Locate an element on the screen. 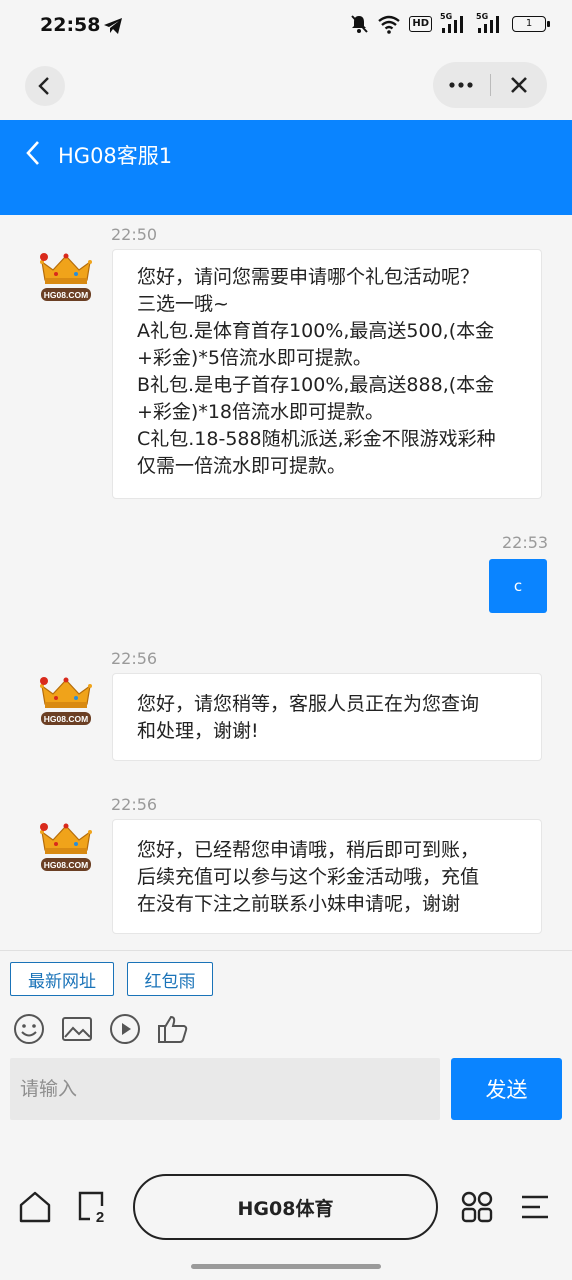  message-line: 您好，已经帮您申请哦，稍后即可到账， is located at coordinates (308, 850).